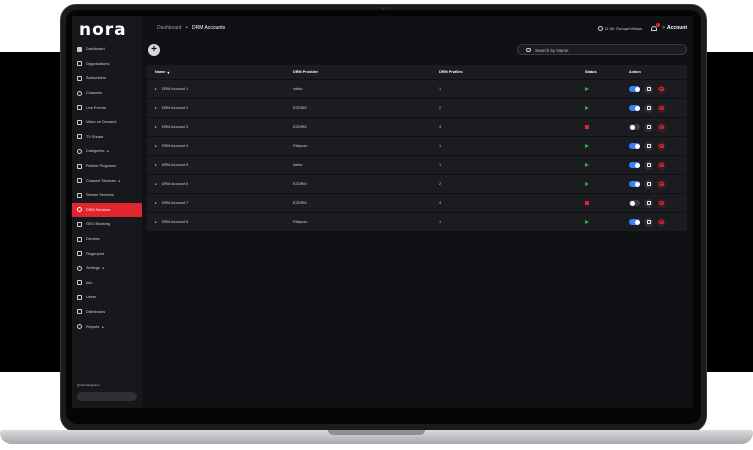 The height and width of the screenshot is (450, 753). I want to click on action-bar: +, so click(417, 51).